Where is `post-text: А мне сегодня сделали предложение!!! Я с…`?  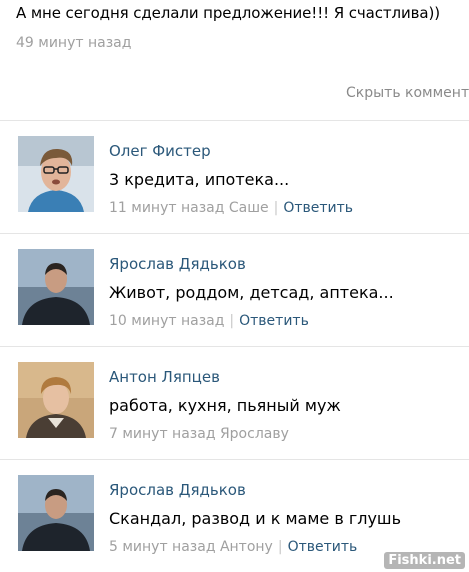 post-text: А мне сегодня сделали предложение!!! Я с… is located at coordinates (228, 13).